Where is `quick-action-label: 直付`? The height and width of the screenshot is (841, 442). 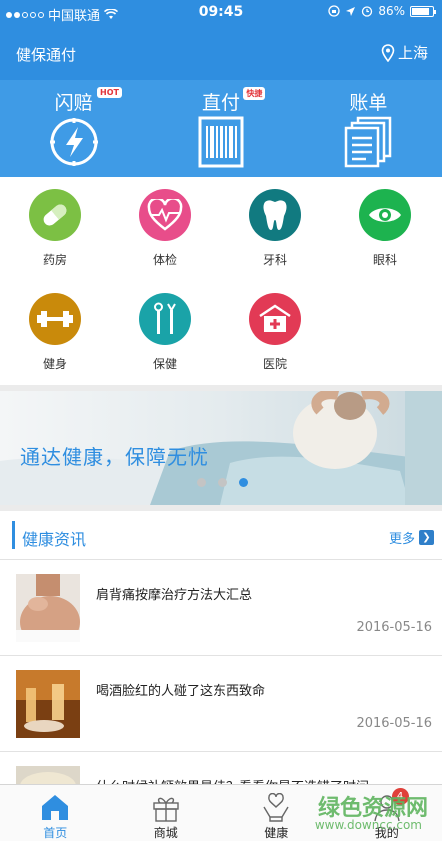
quick-action-label: 直付 is located at coordinates (220, 103).